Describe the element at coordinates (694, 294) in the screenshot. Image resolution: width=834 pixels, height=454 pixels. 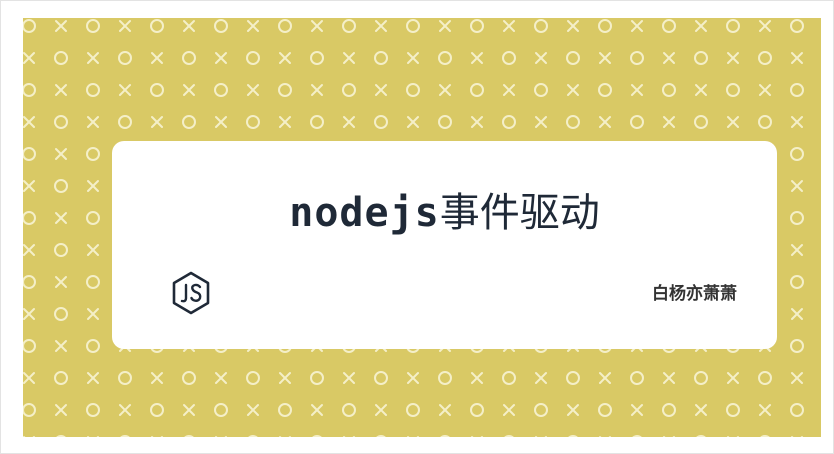
I see `author-name: 白杨亦萧萧` at that location.